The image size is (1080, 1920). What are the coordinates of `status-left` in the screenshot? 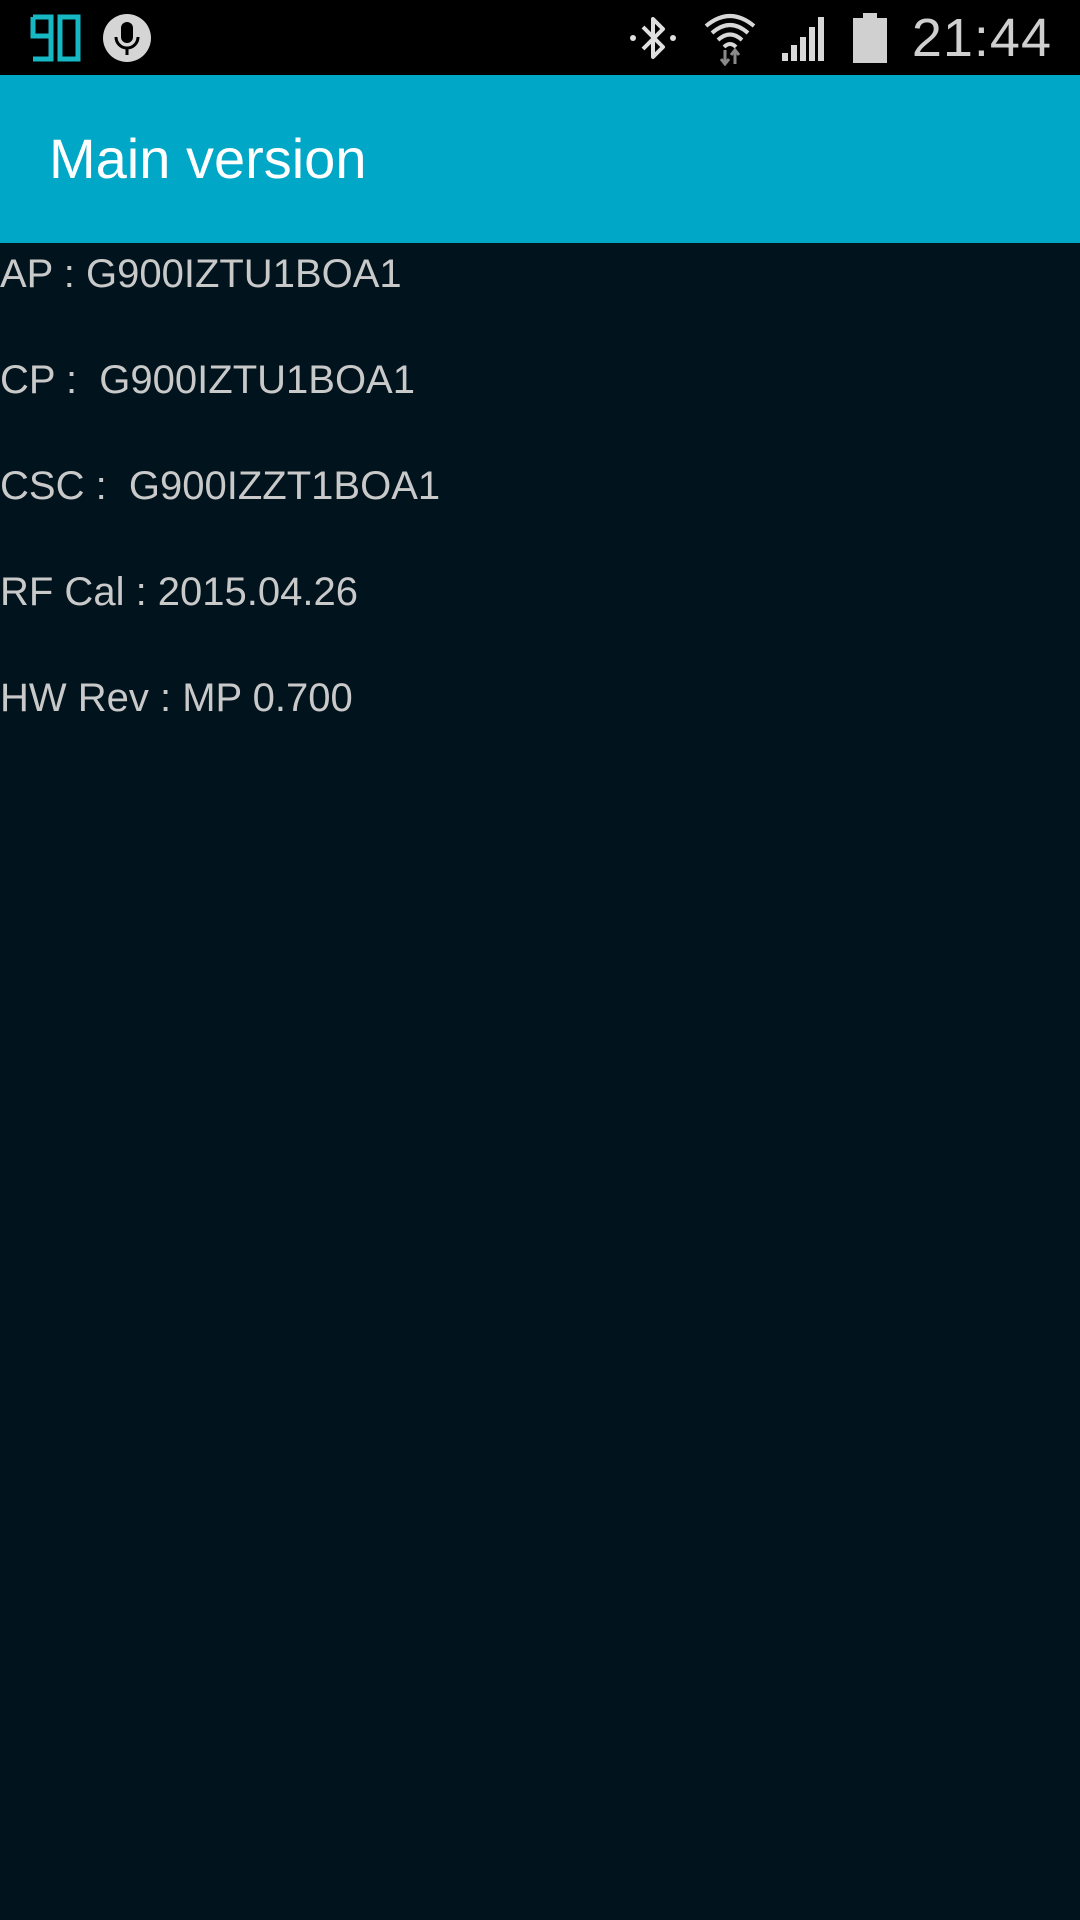 It's located at (91, 38).